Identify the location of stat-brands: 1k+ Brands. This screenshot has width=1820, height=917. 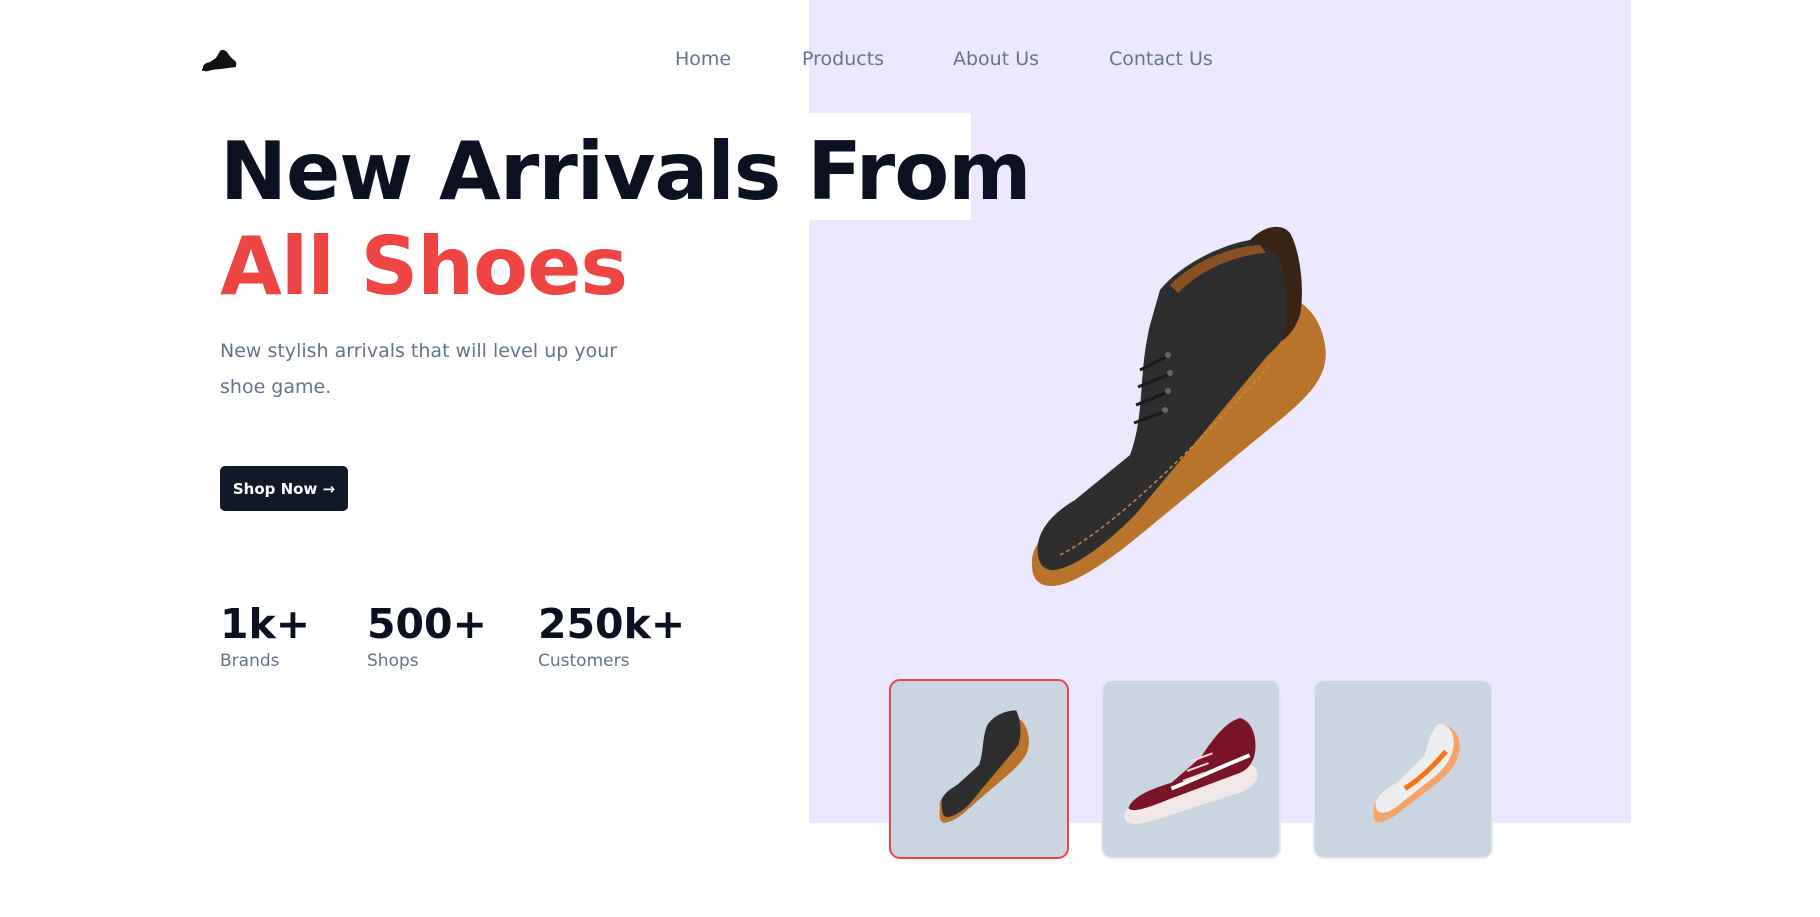
(265, 637).